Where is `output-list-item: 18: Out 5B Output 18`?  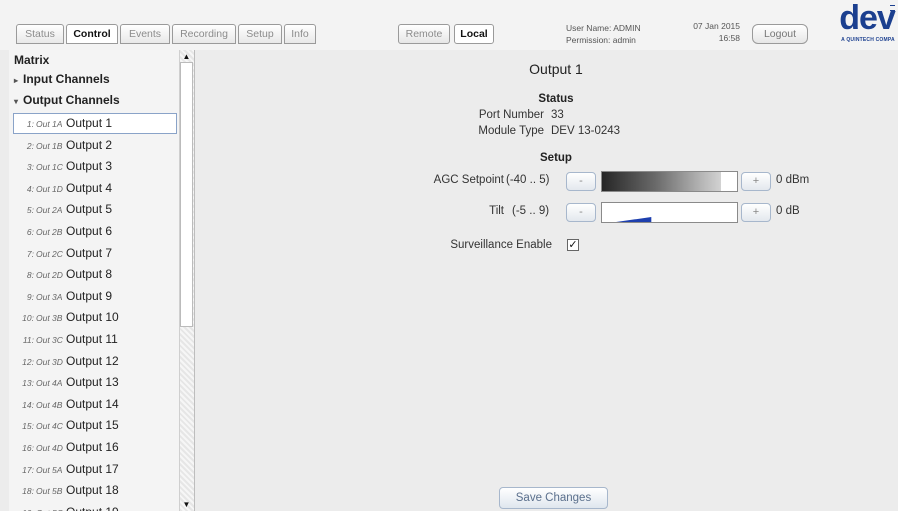
output-list-item: 18: Out 5B Output 18 is located at coordinates (95, 490).